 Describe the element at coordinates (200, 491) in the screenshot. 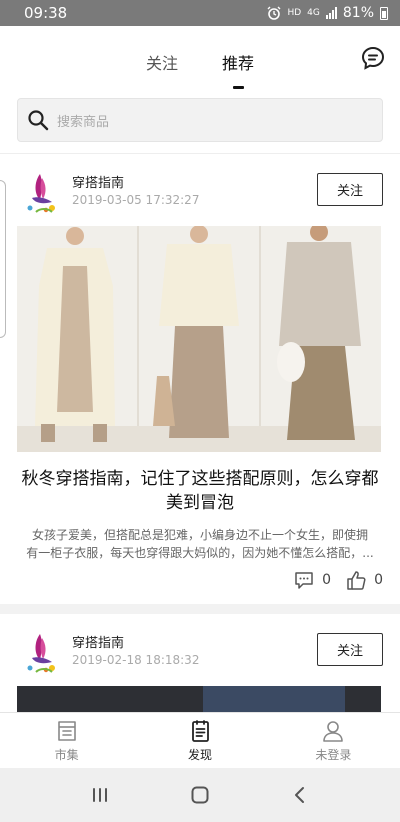

I see `post-title: 秋冬穿搭指南，记住了这些搭配原则，怎么穿都美到冒泡` at that location.